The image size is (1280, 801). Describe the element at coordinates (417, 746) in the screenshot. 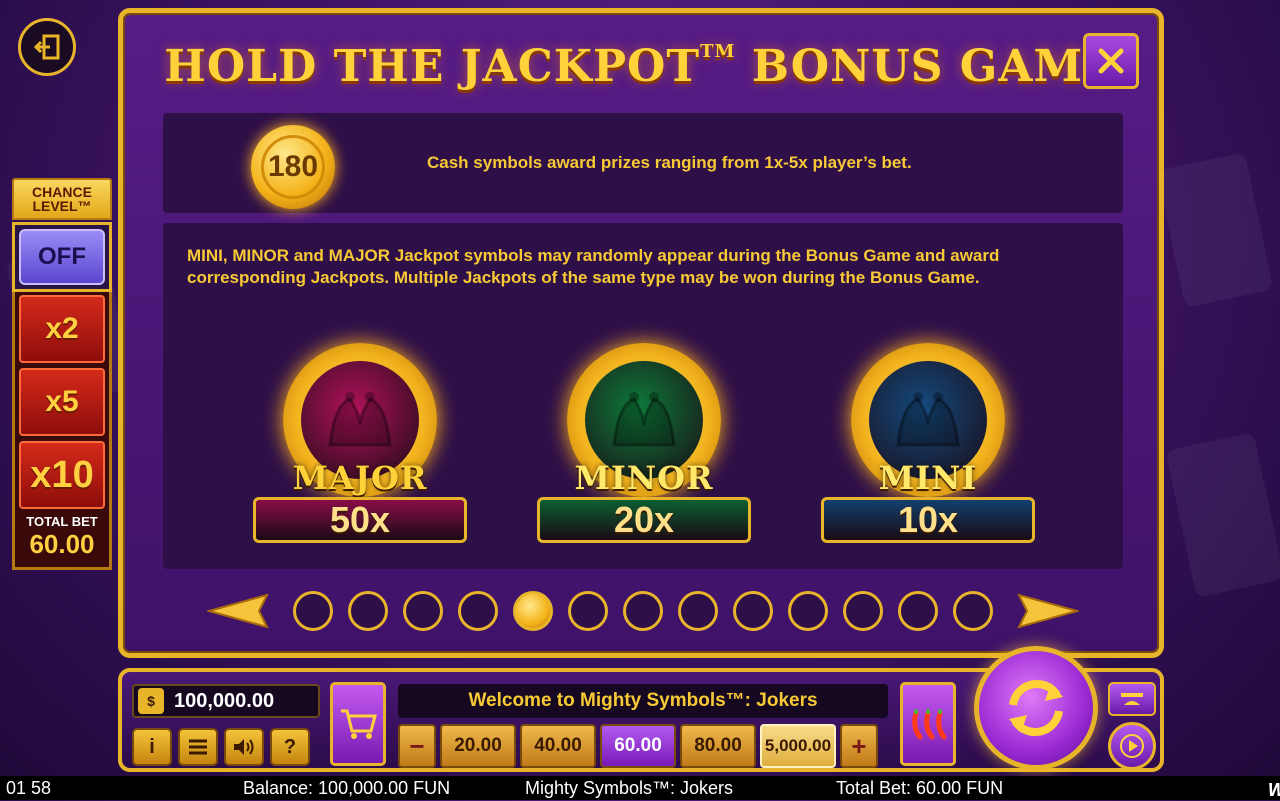

I see `bet-decrease-button: −` at that location.